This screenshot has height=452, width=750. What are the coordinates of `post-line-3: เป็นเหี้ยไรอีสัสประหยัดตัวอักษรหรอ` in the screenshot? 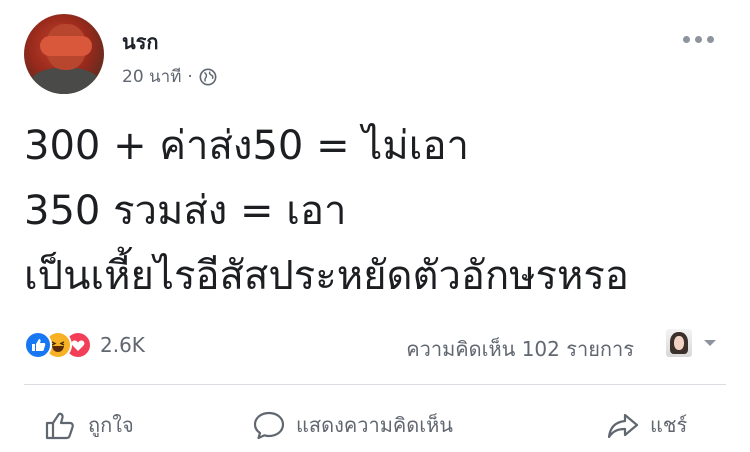 It's located at (326, 276).